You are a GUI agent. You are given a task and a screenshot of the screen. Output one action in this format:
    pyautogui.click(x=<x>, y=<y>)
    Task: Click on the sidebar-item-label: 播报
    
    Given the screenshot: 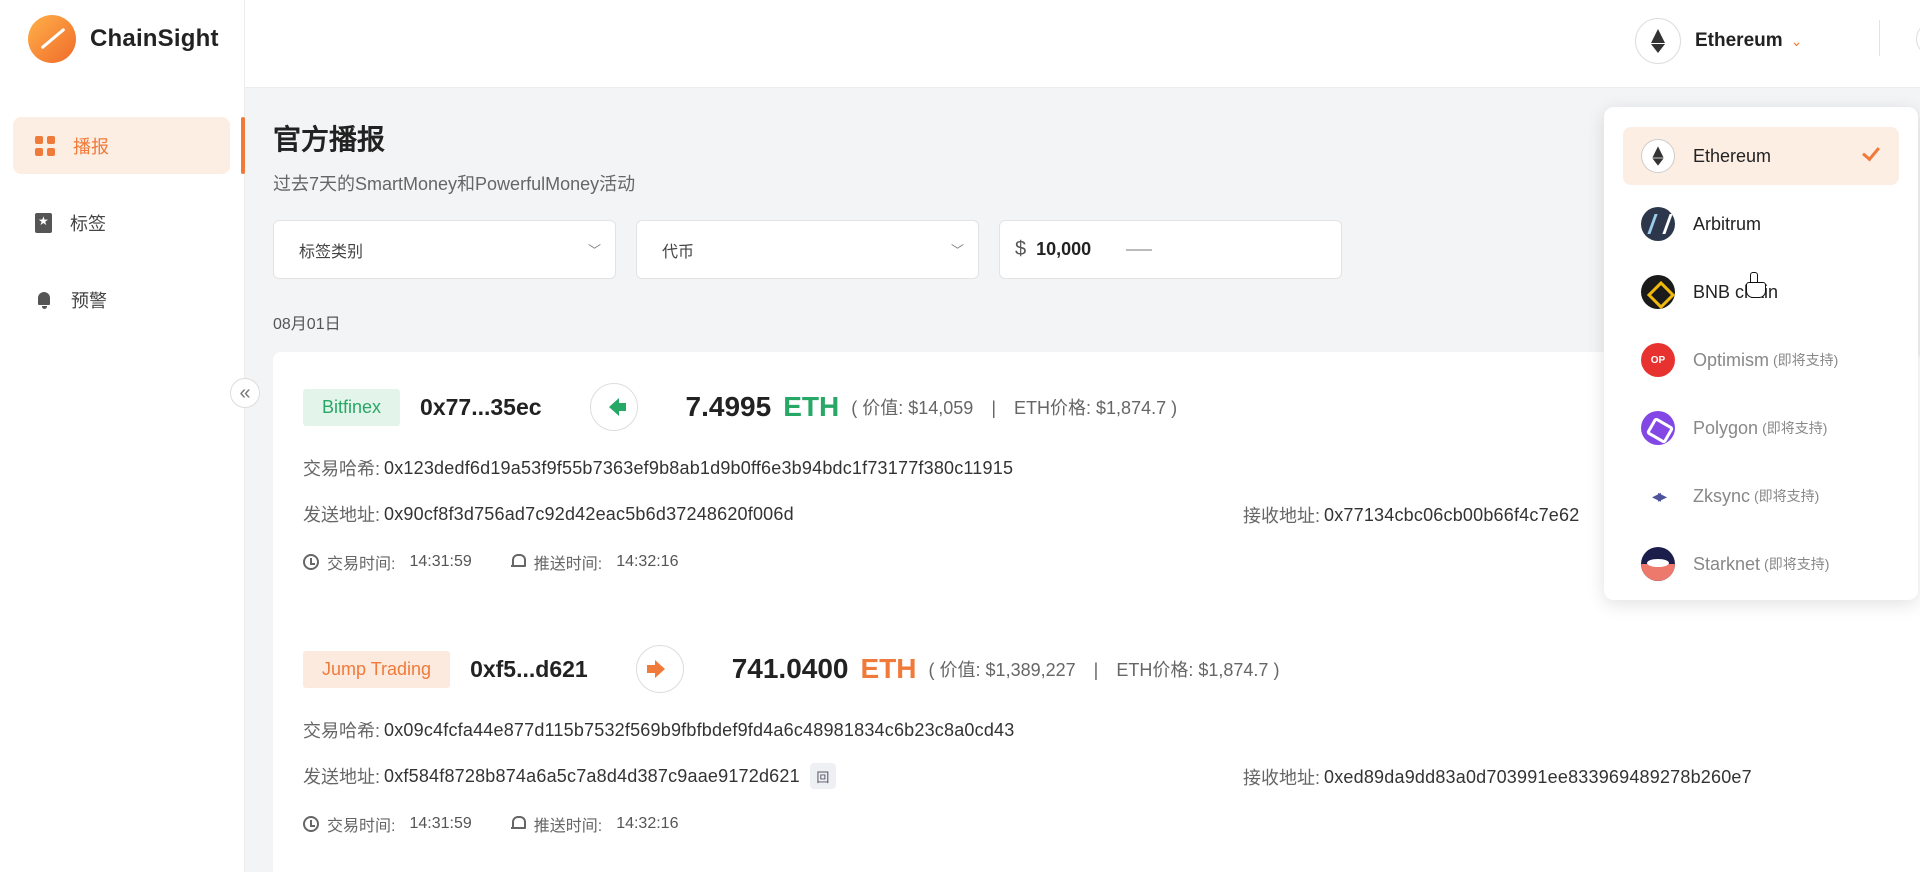 What is the action you would take?
    pyautogui.click(x=91, y=146)
    